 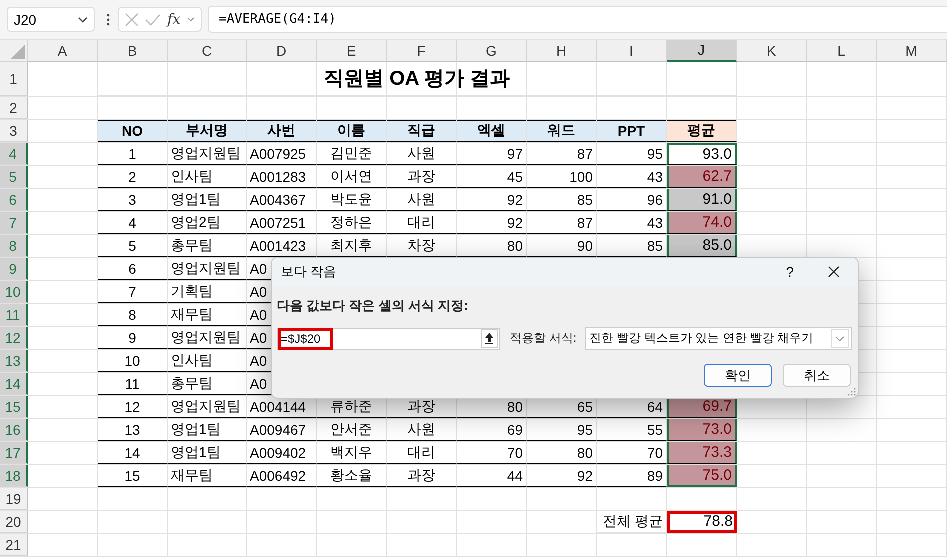 What do you see at coordinates (14, 453) in the screenshot?
I see `row-header: 17` at bounding box center [14, 453].